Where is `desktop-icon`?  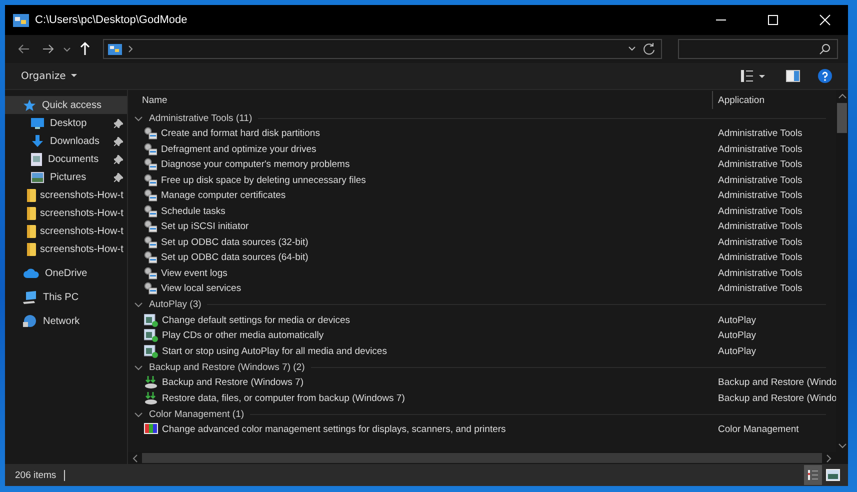 desktop-icon is located at coordinates (37, 123).